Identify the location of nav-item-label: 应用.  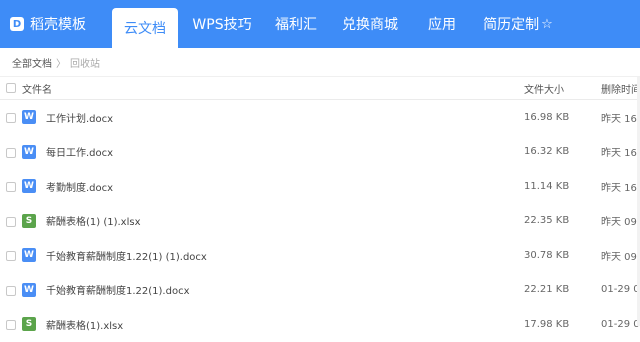
(442, 25).